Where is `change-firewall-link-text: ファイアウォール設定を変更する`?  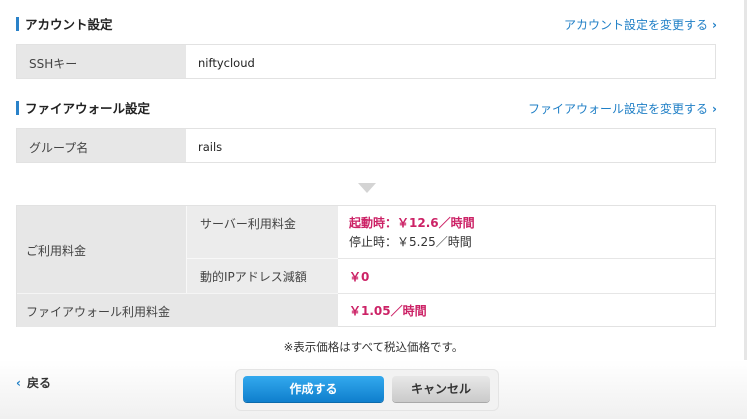 change-firewall-link-text: ファイアウォール設定を変更する is located at coordinates (618, 109).